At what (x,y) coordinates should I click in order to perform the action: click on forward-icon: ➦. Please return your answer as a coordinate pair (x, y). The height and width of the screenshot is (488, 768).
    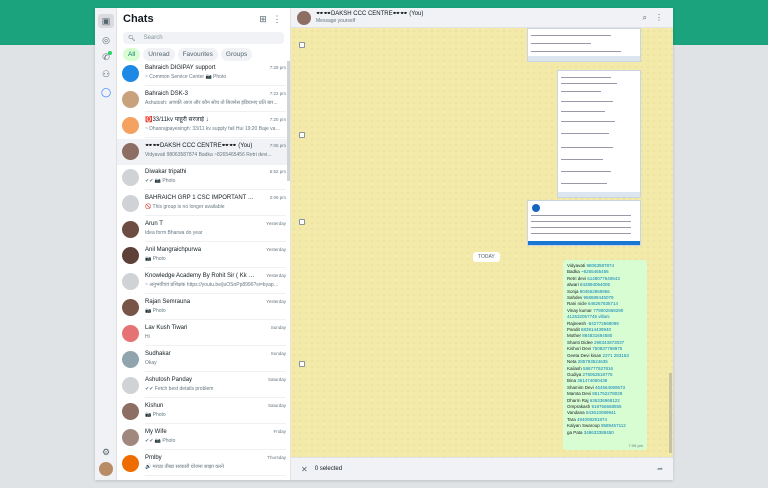
    Looking at the image, I should click on (660, 469).